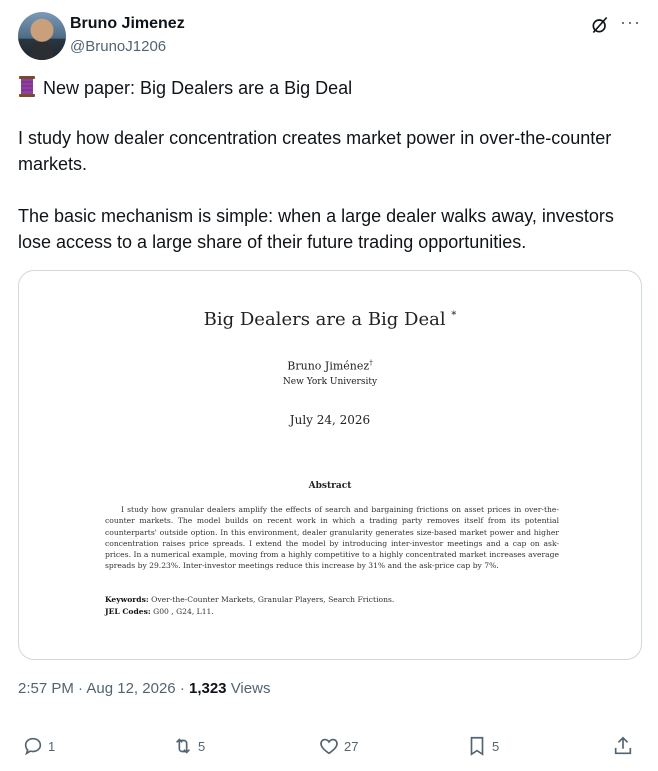 The width and height of the screenshot is (658, 771). I want to click on views-label: Views, so click(250, 688).